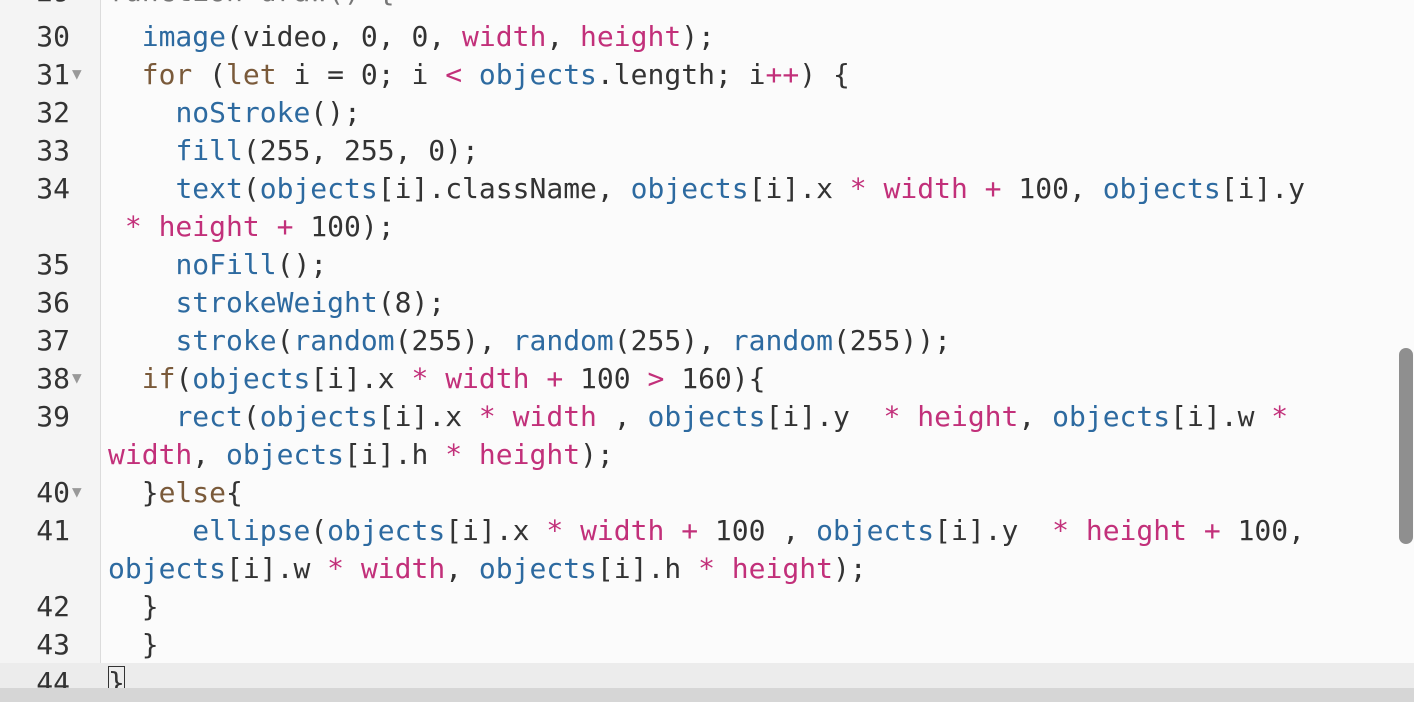 Image resolution: width=1414 pixels, height=702 pixels. Describe the element at coordinates (707, 645) in the screenshot. I see `code-line: 43 }` at that location.